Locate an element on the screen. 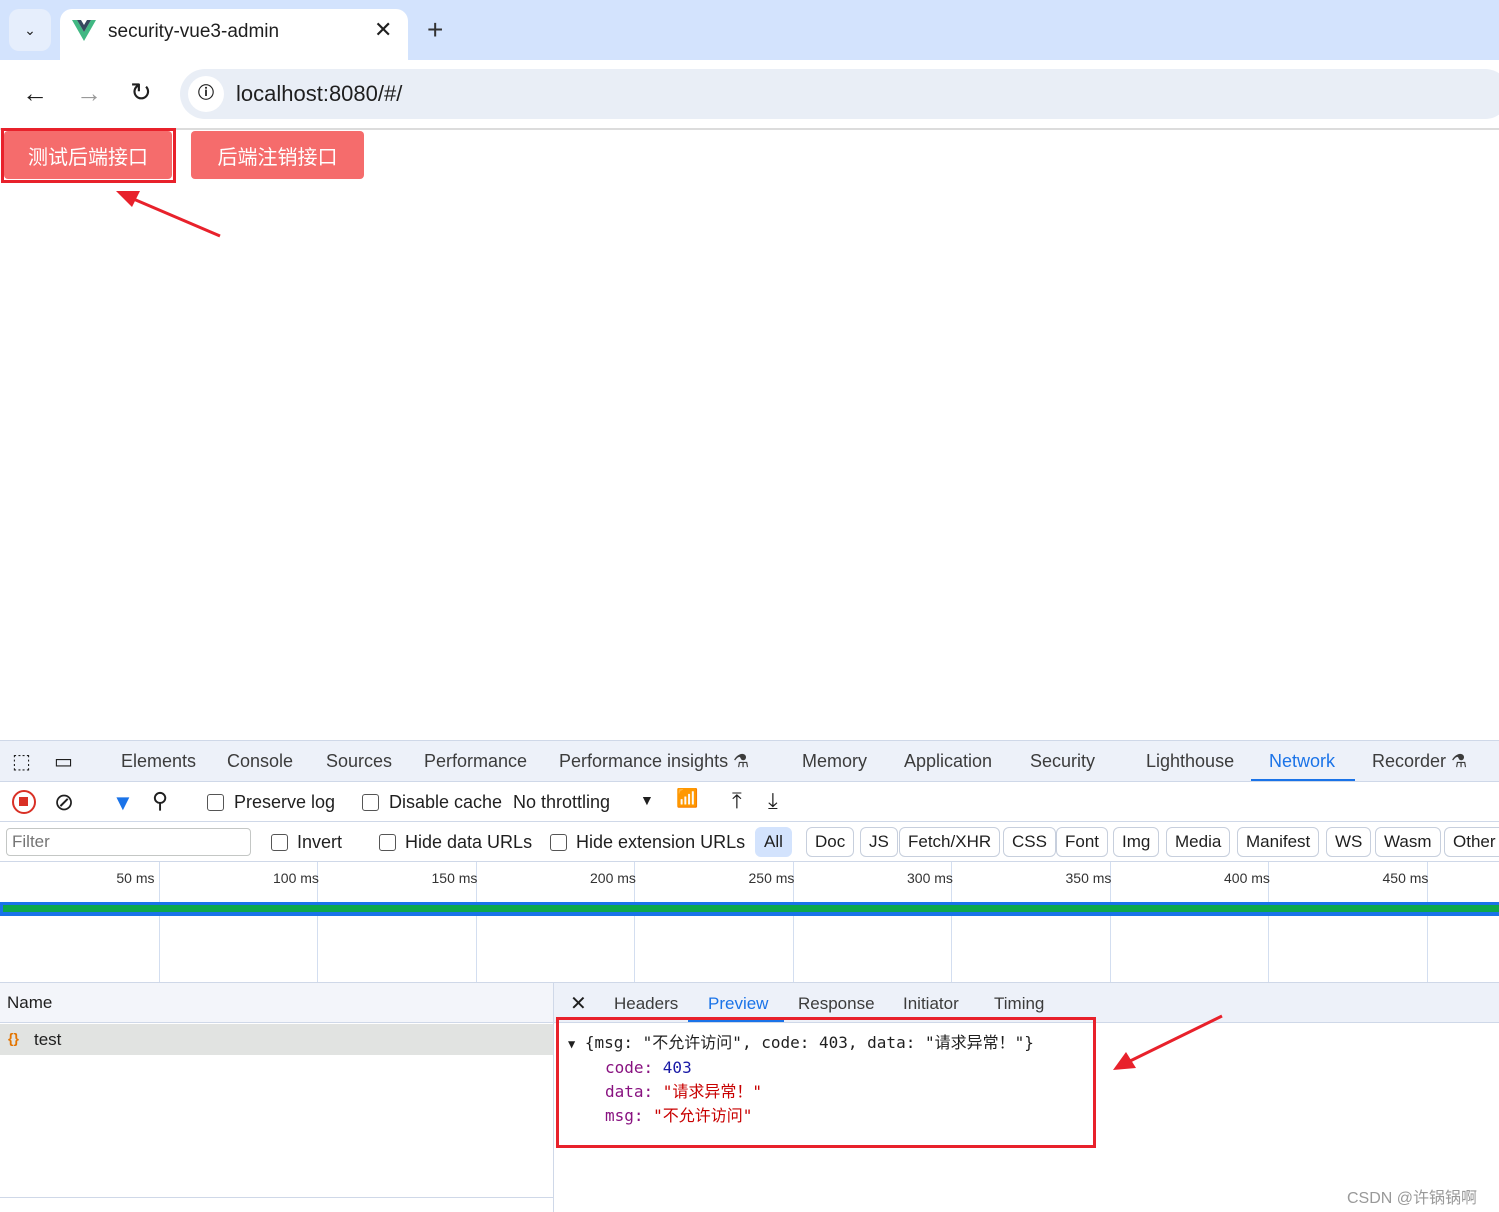 The height and width of the screenshot is (1212, 1499). timeline-tick-label: 450 ms is located at coordinates (1405, 878).